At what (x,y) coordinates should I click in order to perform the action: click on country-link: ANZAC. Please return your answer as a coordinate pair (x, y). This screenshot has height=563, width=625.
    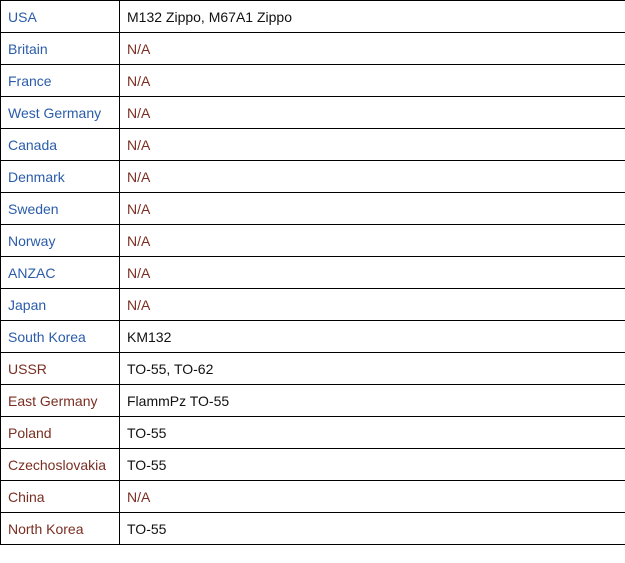
    Looking at the image, I should click on (60, 272).